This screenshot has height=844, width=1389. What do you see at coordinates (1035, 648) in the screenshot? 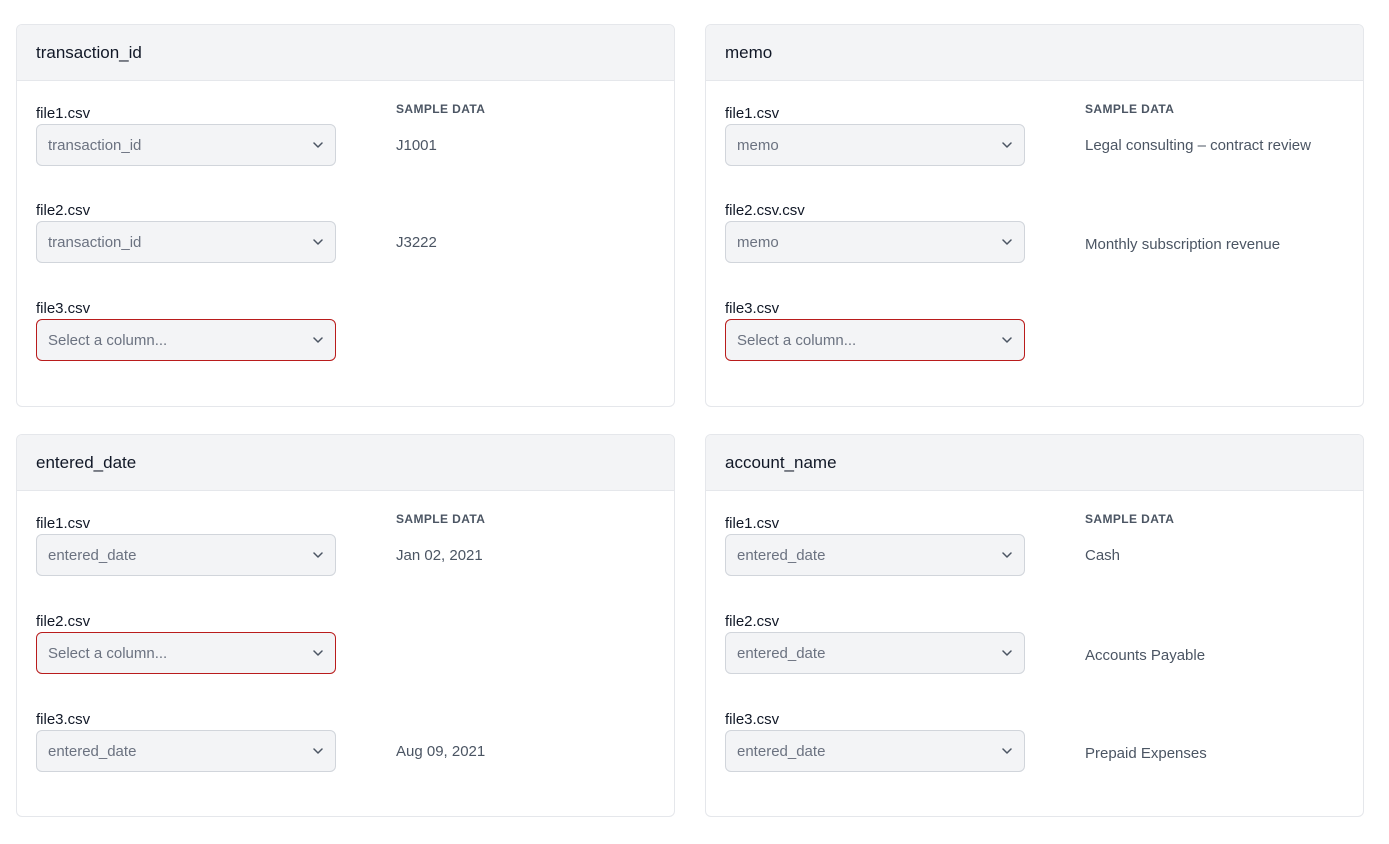
I see `mapping-row: file2.csv entered_date Accounts Payable` at bounding box center [1035, 648].